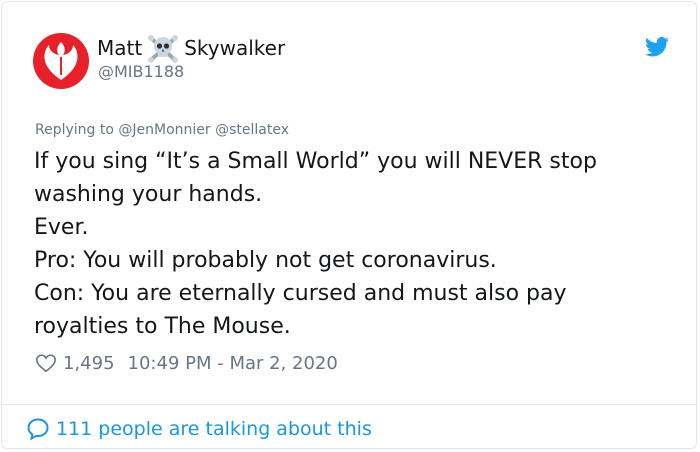 The width and height of the screenshot is (700, 452). What do you see at coordinates (235, 48) in the screenshot?
I see `author-last-name: Skywalker` at bounding box center [235, 48].